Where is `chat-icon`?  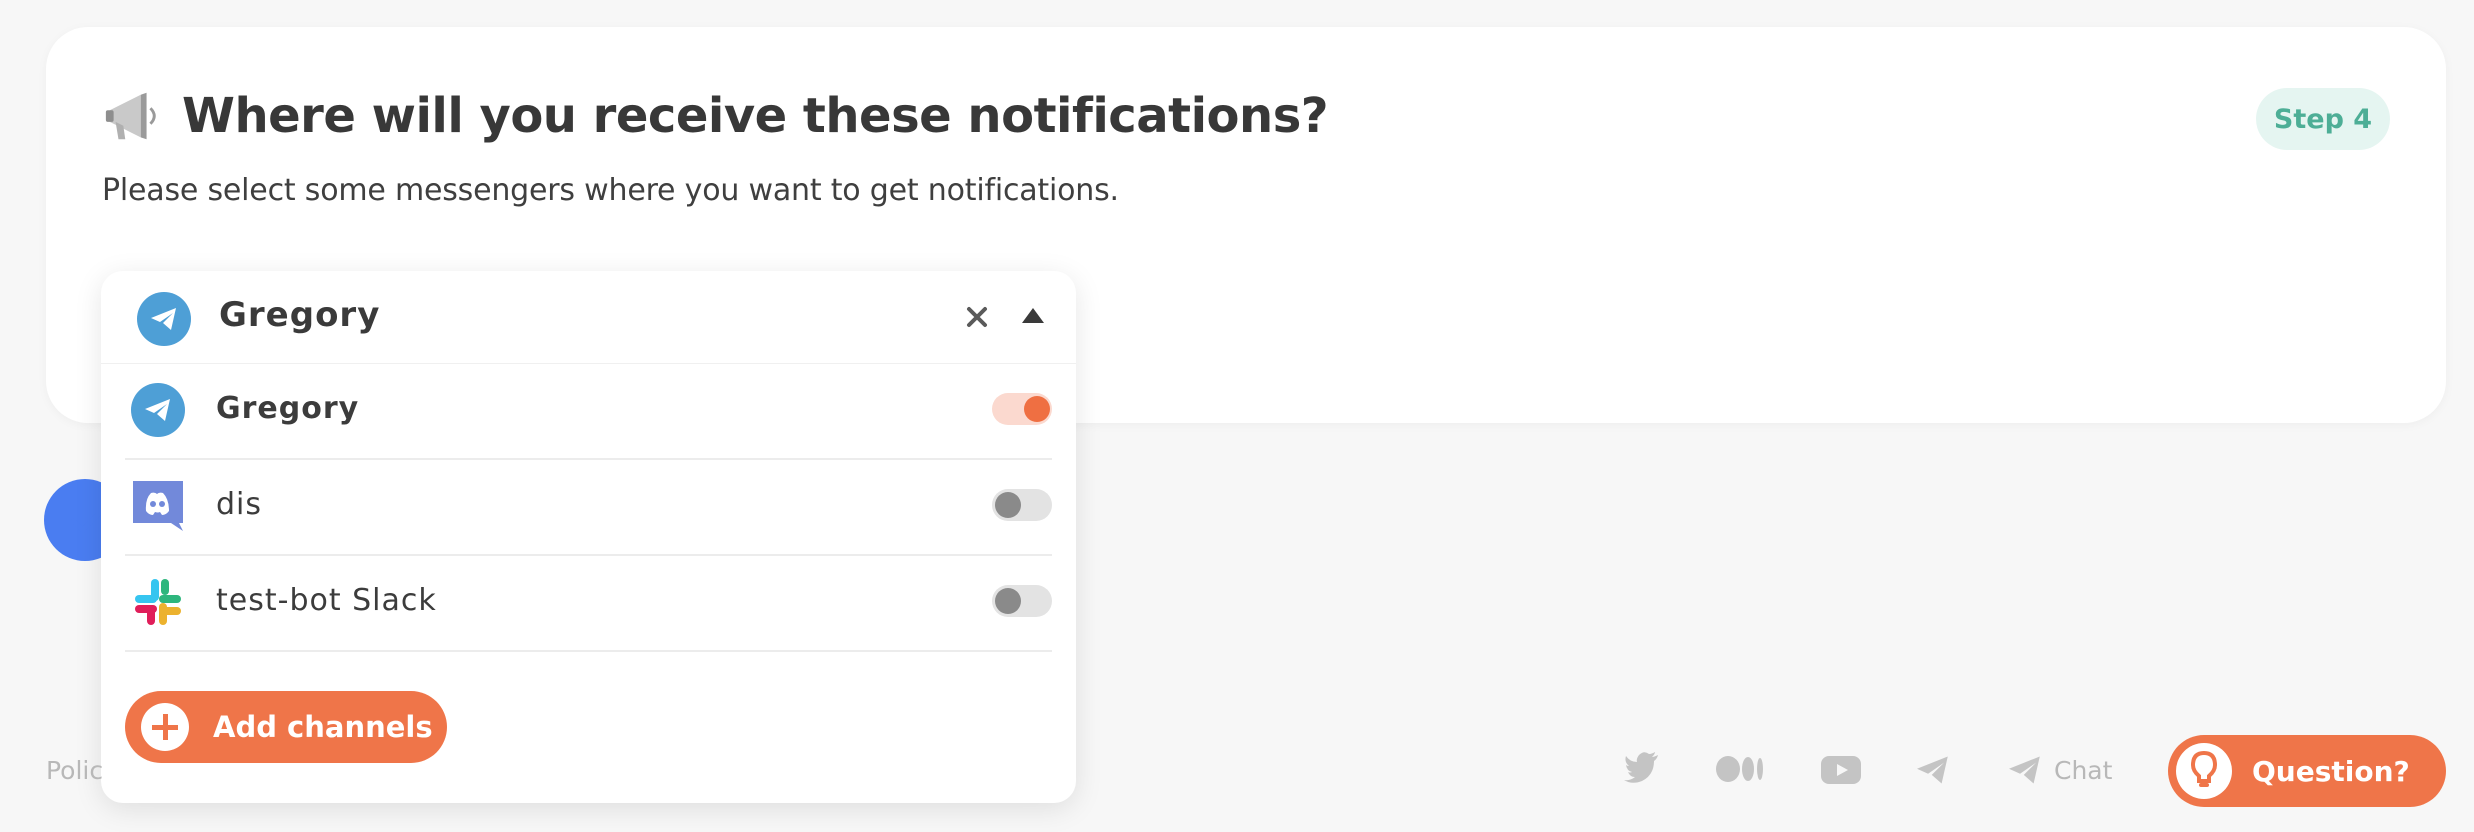
chat-icon is located at coordinates (2025, 770).